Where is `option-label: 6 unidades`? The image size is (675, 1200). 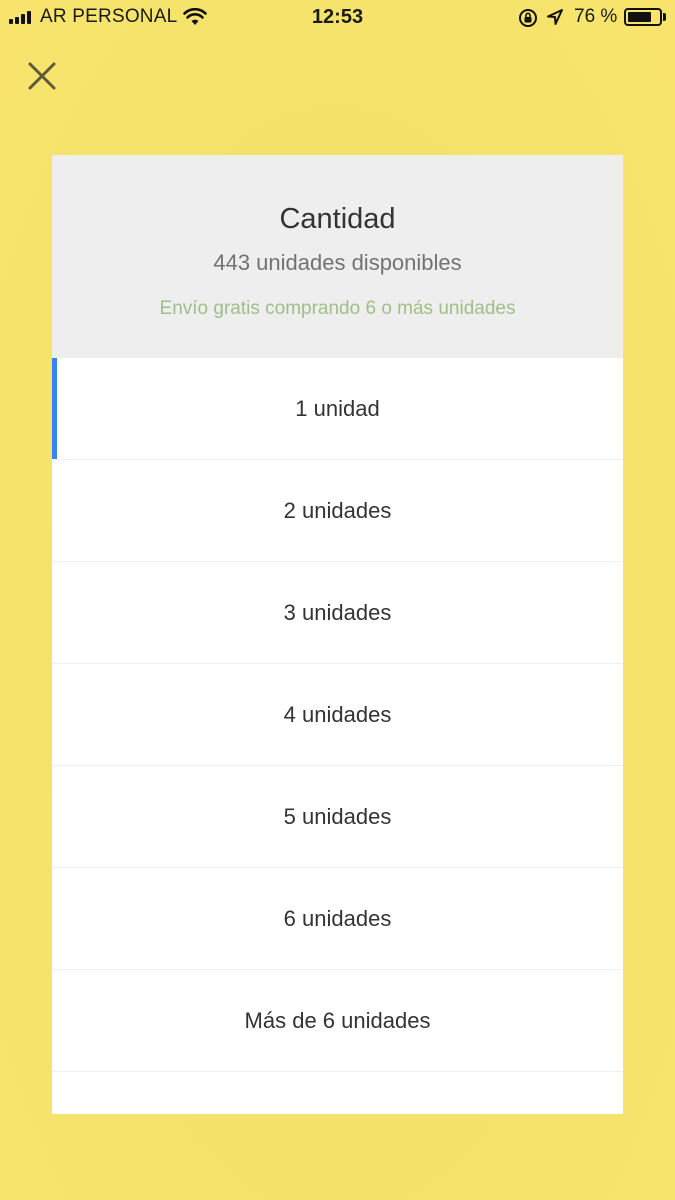 option-label: 6 unidades is located at coordinates (337, 918).